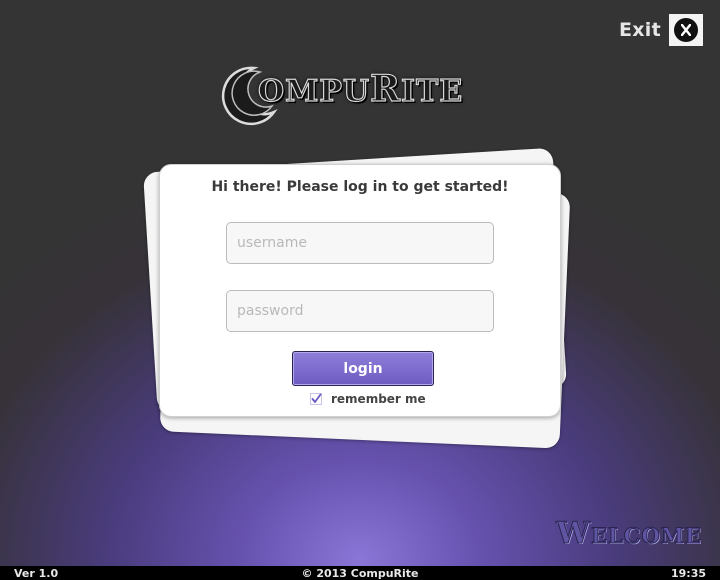 Image resolution: width=720 pixels, height=580 pixels. What do you see at coordinates (688, 573) in the screenshot?
I see `clock-text: 19:35` at bounding box center [688, 573].